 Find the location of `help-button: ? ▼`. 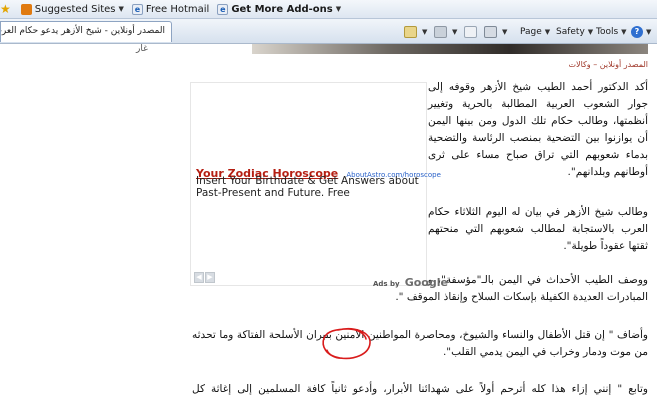

help-button: ? ▼ is located at coordinates (641, 31).